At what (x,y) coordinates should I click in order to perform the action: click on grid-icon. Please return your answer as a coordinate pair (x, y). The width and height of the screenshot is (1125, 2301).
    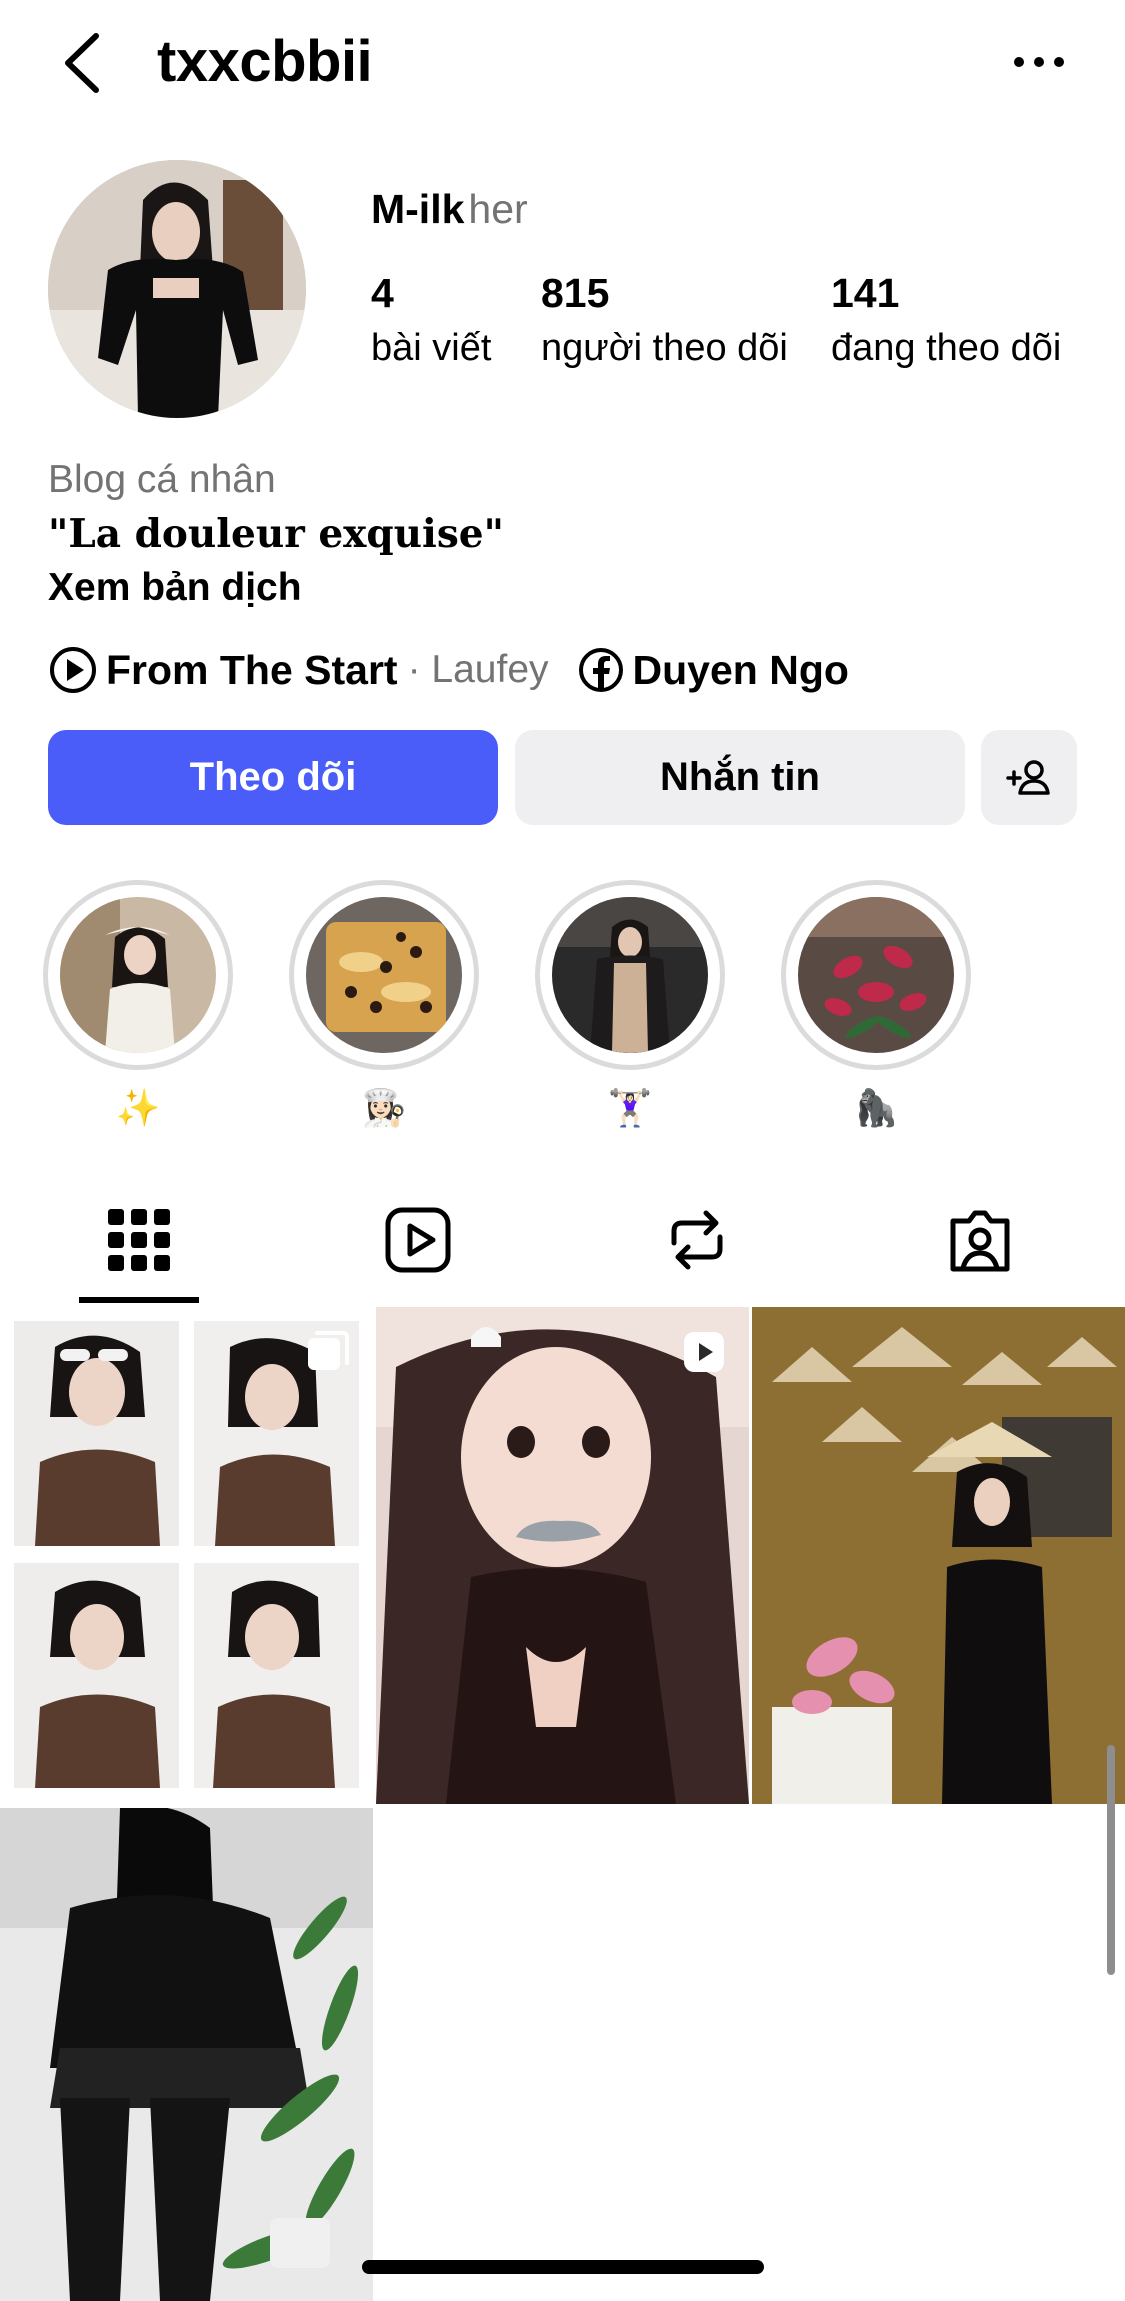
    Looking at the image, I should click on (139, 1240).